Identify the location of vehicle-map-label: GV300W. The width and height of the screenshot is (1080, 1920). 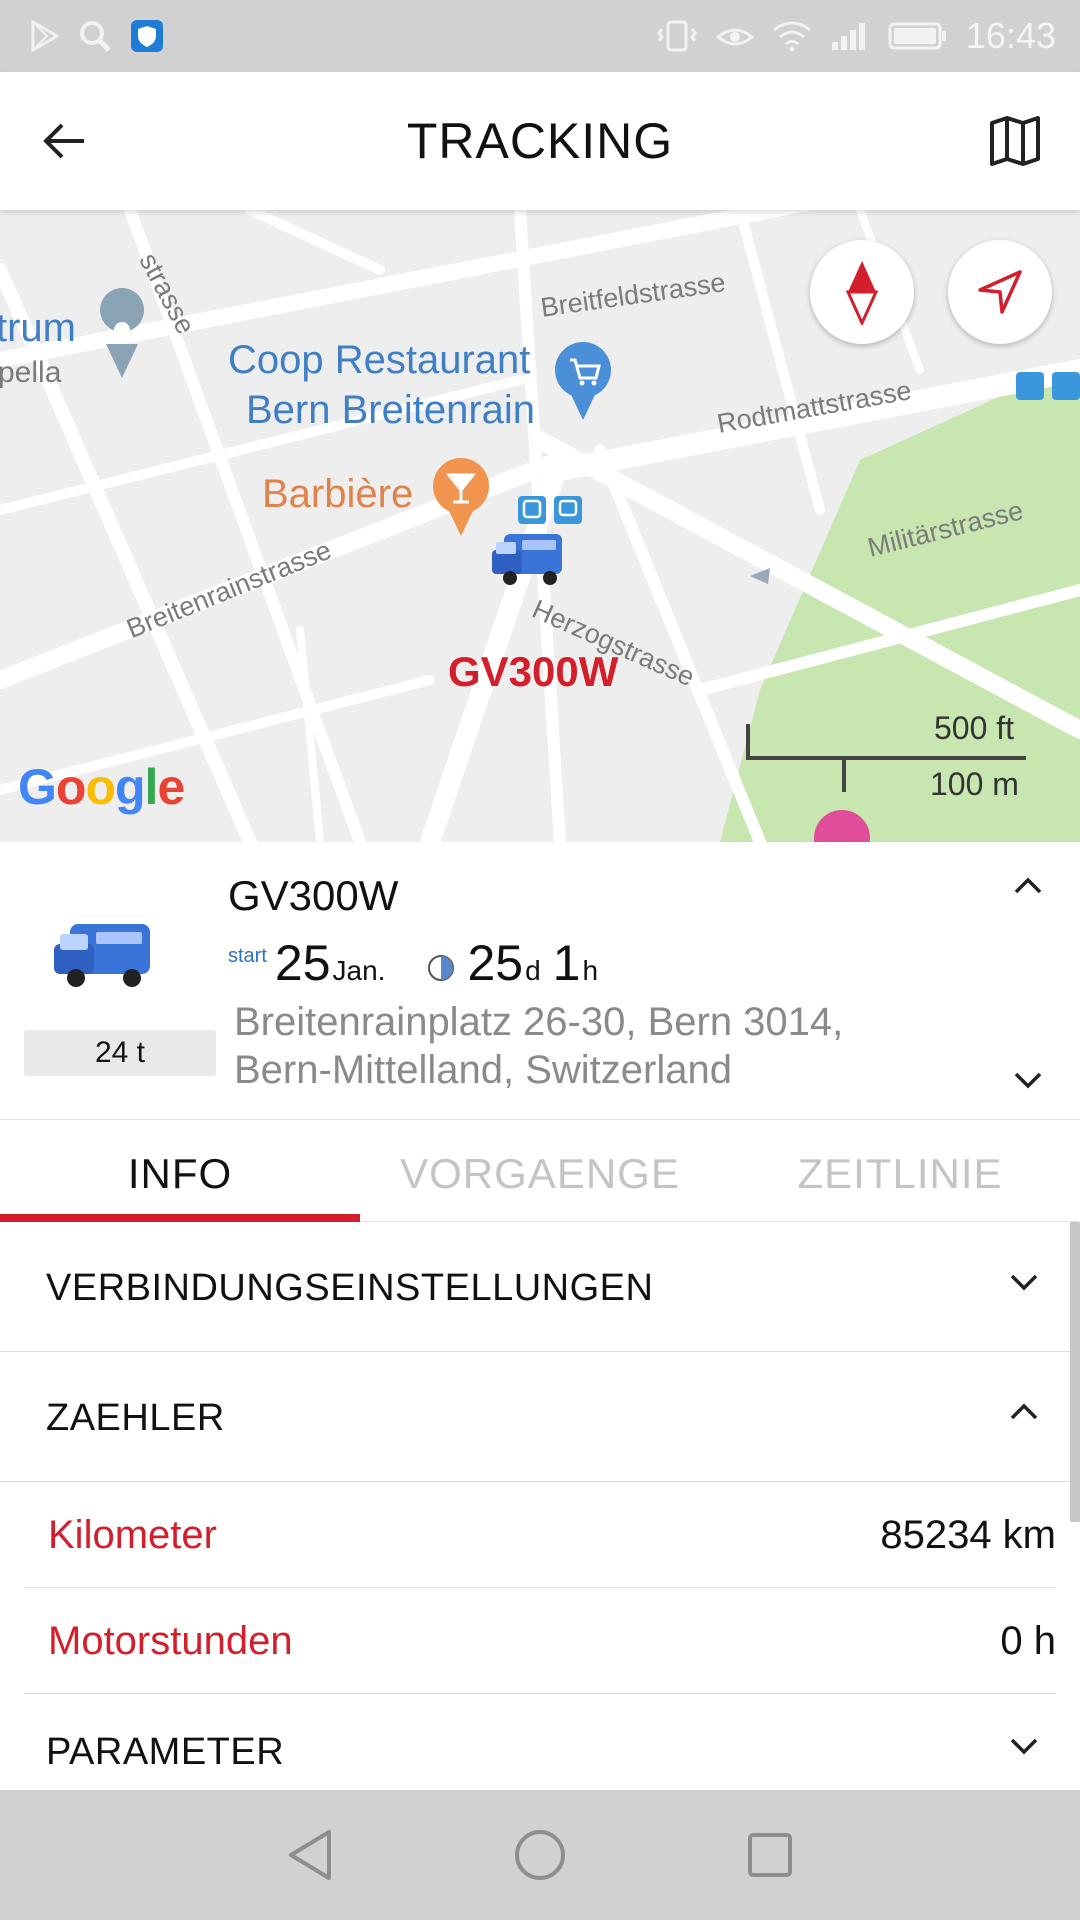
(533, 671).